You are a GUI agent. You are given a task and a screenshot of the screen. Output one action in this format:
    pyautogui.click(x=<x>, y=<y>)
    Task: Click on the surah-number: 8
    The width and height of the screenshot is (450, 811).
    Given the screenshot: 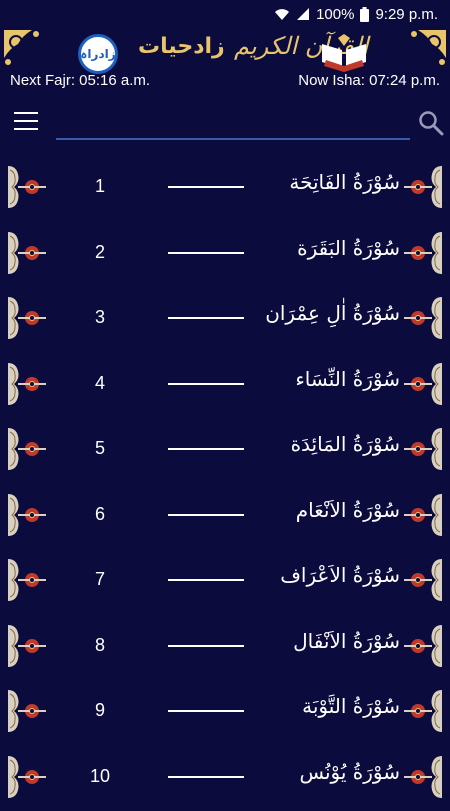 What is the action you would take?
    pyautogui.click(x=100, y=645)
    